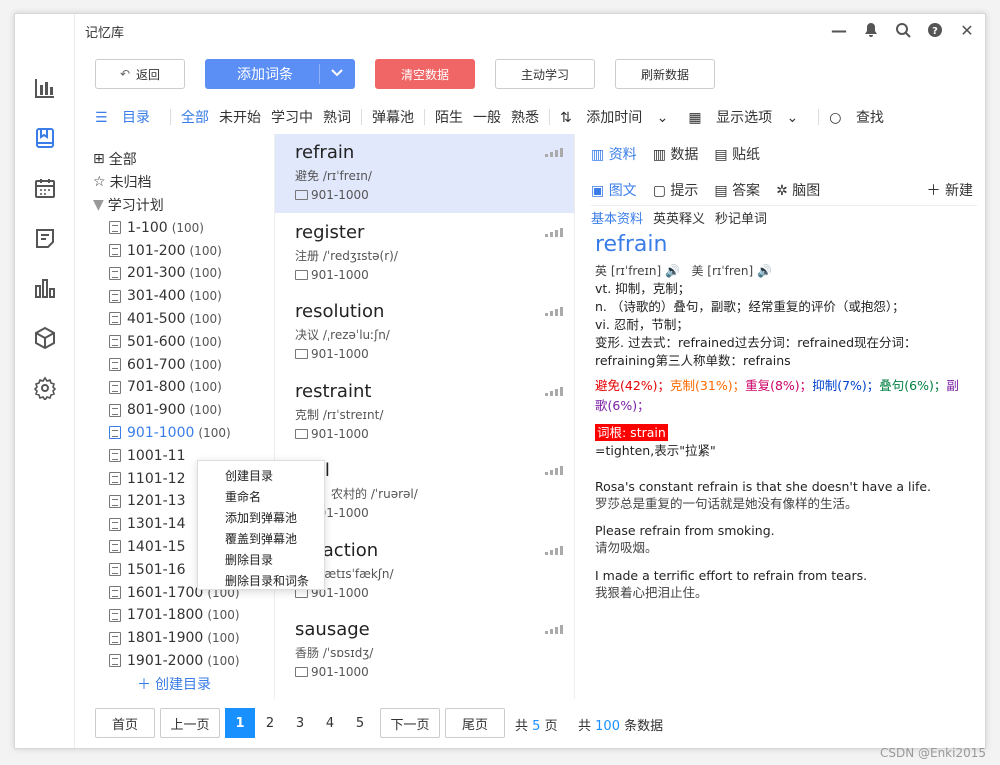  I want to click on filter-familiar: 熟悉, so click(525, 117).